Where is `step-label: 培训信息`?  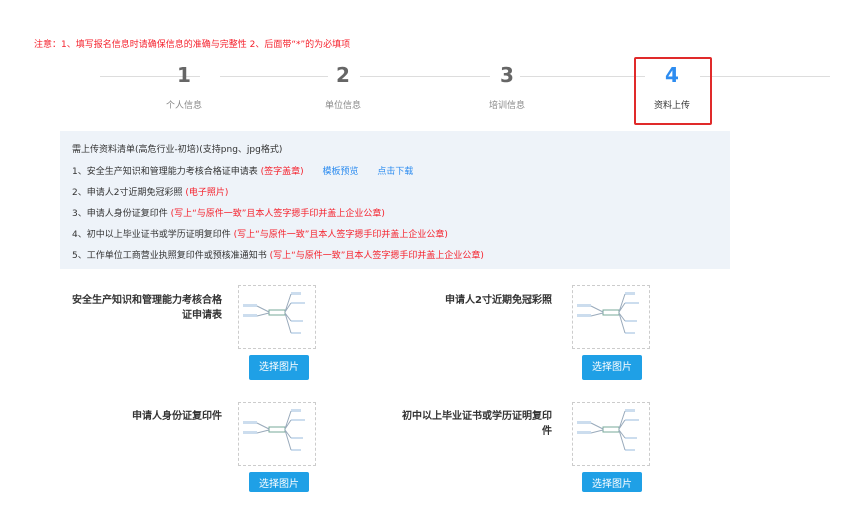
step-label: 培训信息 is located at coordinates (506, 106).